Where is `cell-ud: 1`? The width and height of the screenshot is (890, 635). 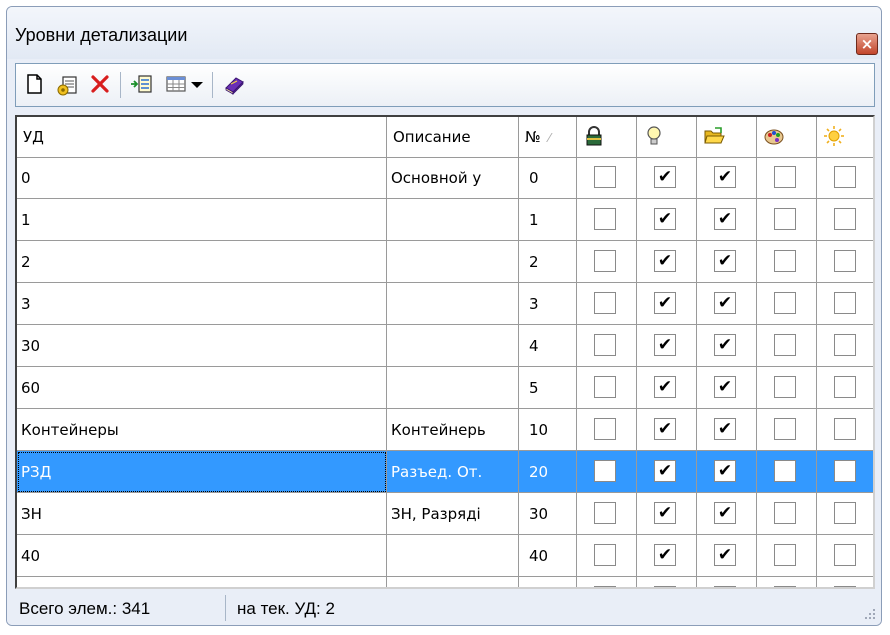 cell-ud: 1 is located at coordinates (202, 220).